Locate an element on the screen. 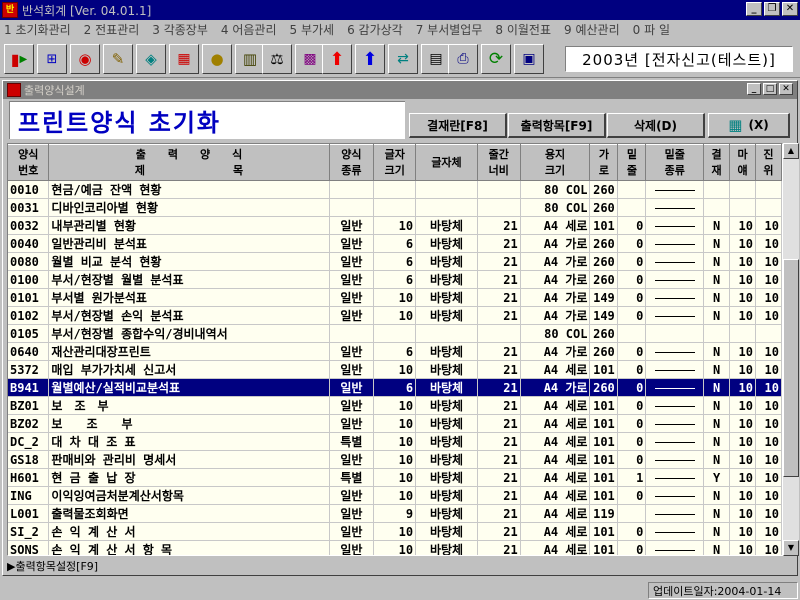  menu-item-init: 1 초기화관리 is located at coordinates (37, 29).